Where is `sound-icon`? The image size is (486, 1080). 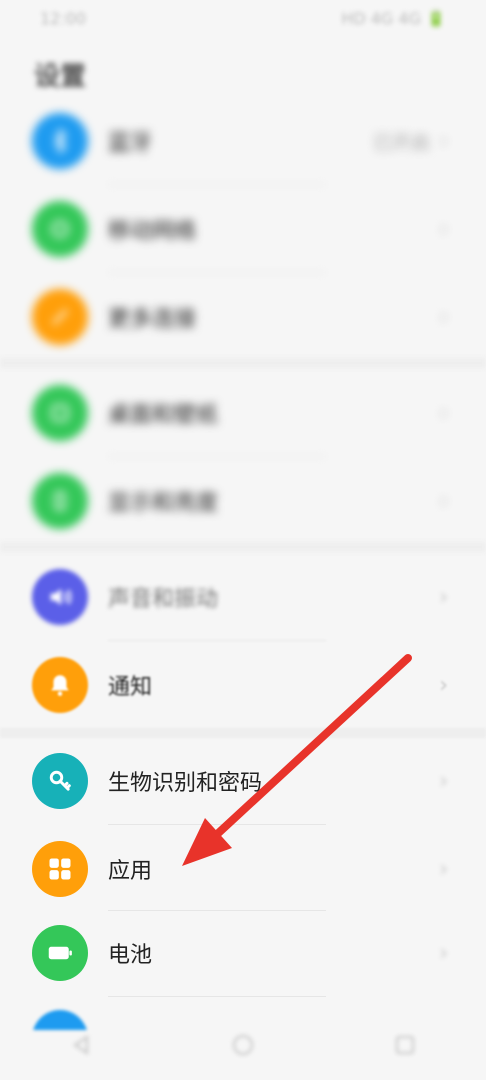 sound-icon is located at coordinates (60, 597).